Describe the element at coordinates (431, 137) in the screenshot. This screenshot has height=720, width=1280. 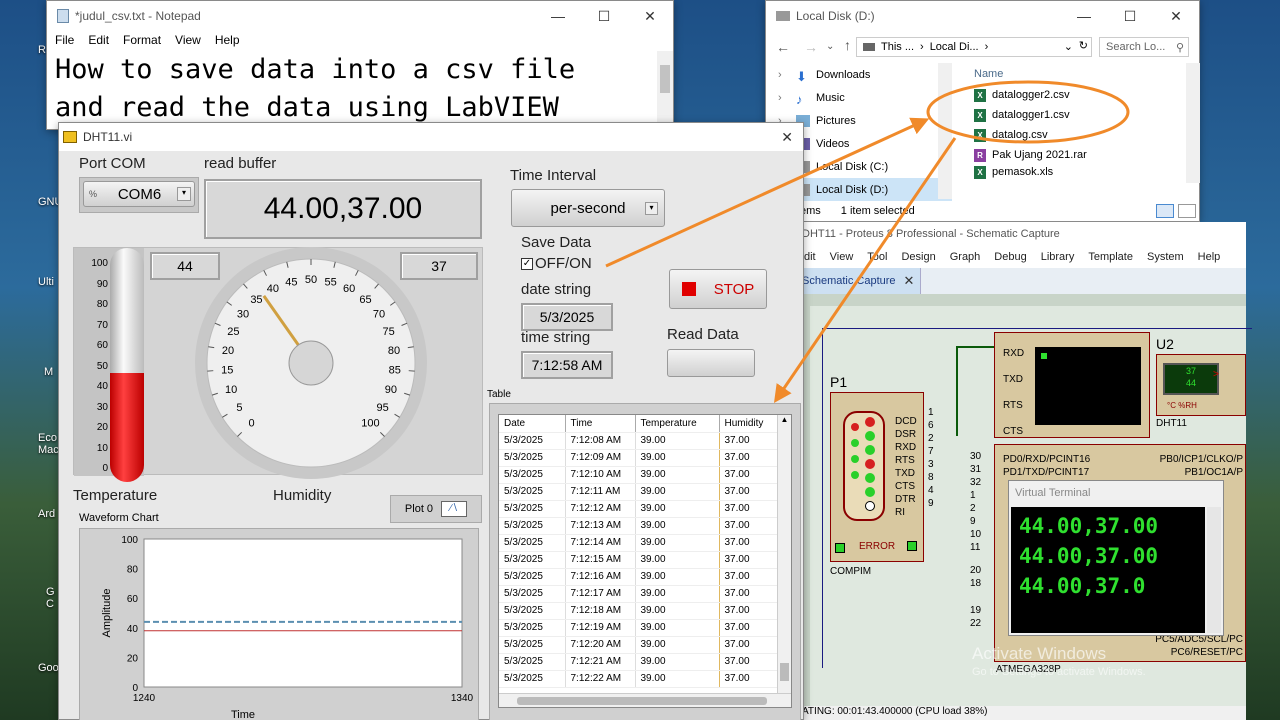
I see `labview-titlebar: DHT11.vi ✕` at that location.